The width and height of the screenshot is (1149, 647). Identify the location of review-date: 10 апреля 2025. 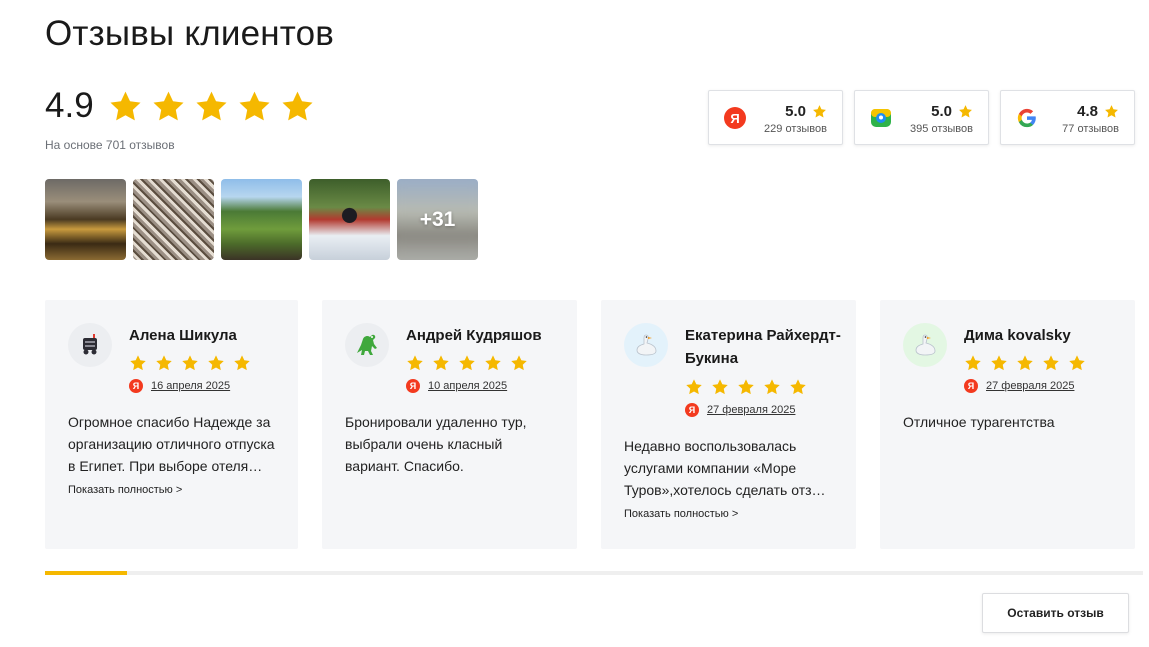
(467, 386).